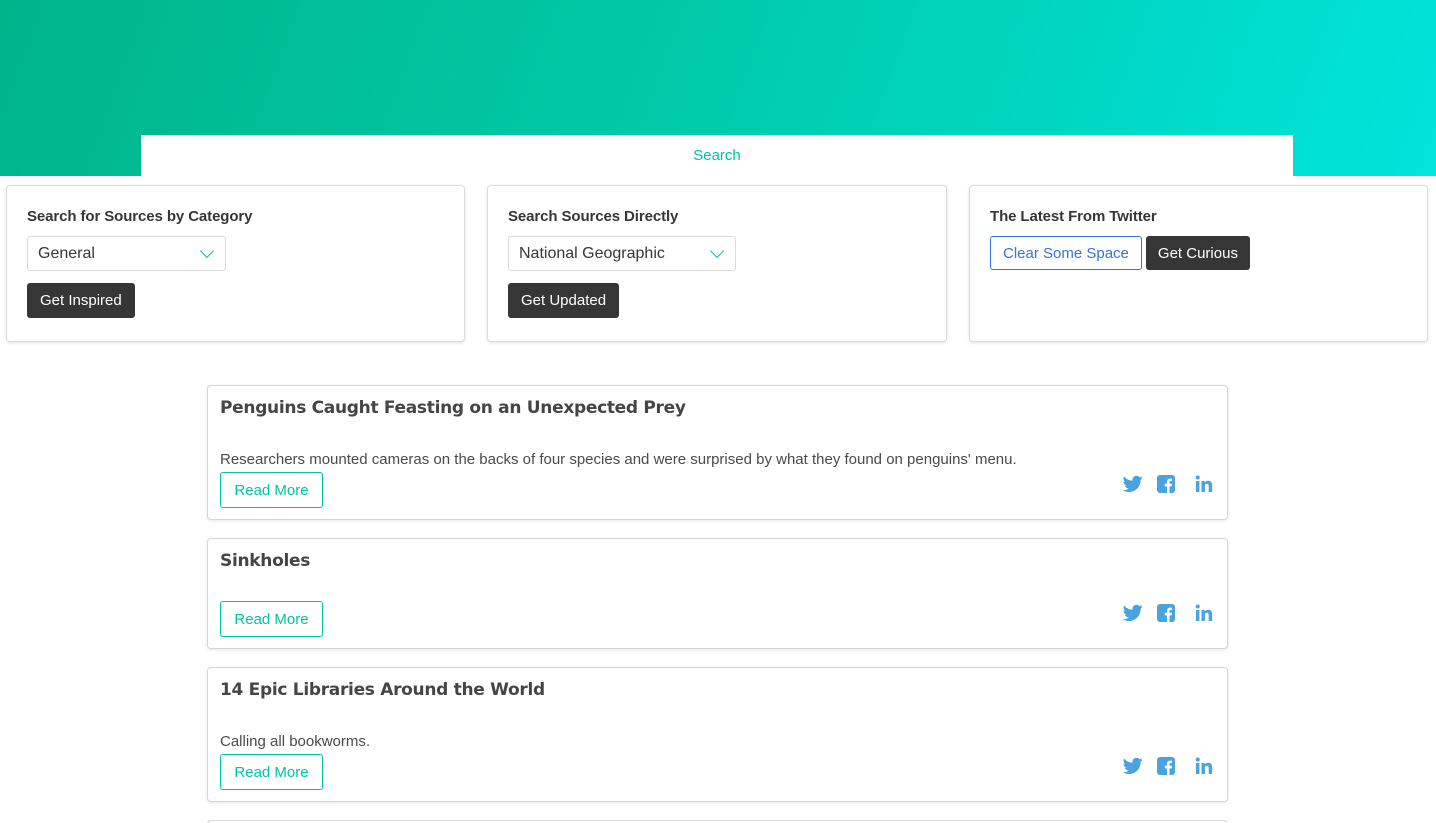  What do you see at coordinates (140, 216) in the screenshot?
I see `category-panel-title: Search for Sources by Category` at bounding box center [140, 216].